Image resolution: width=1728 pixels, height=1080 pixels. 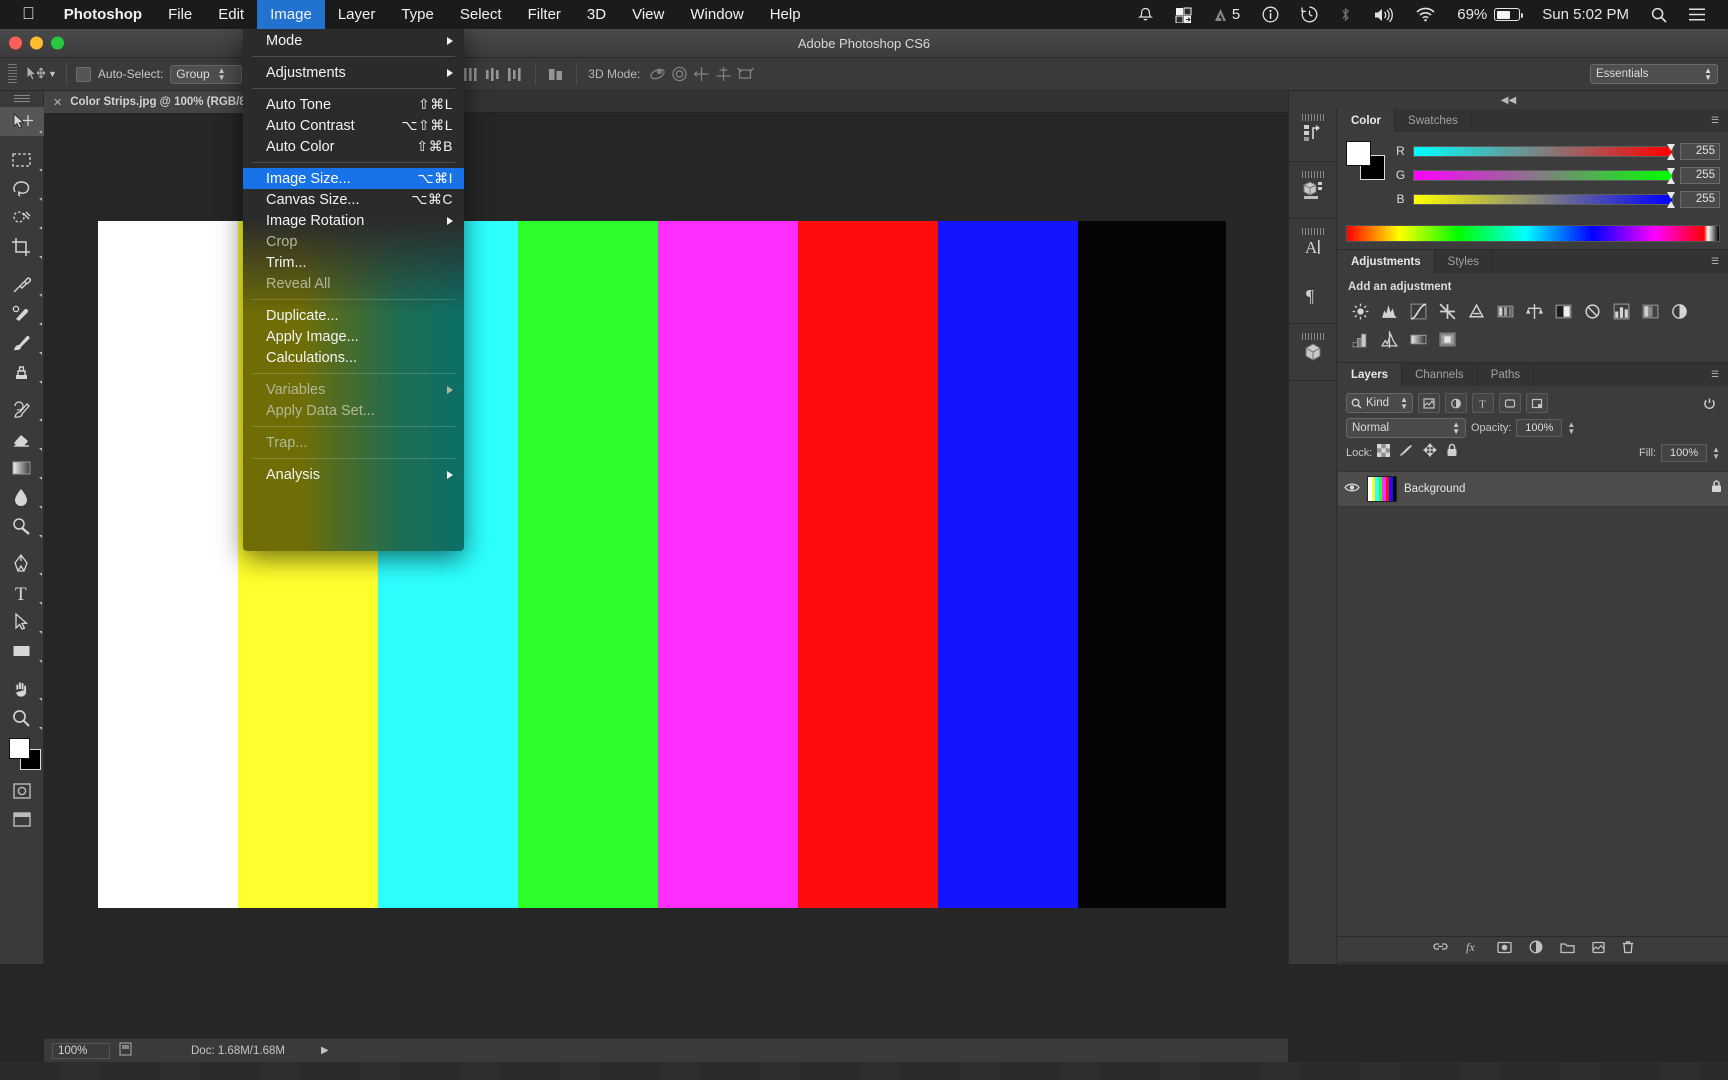 I want to click on threshold-icon, so click(x=1389, y=339).